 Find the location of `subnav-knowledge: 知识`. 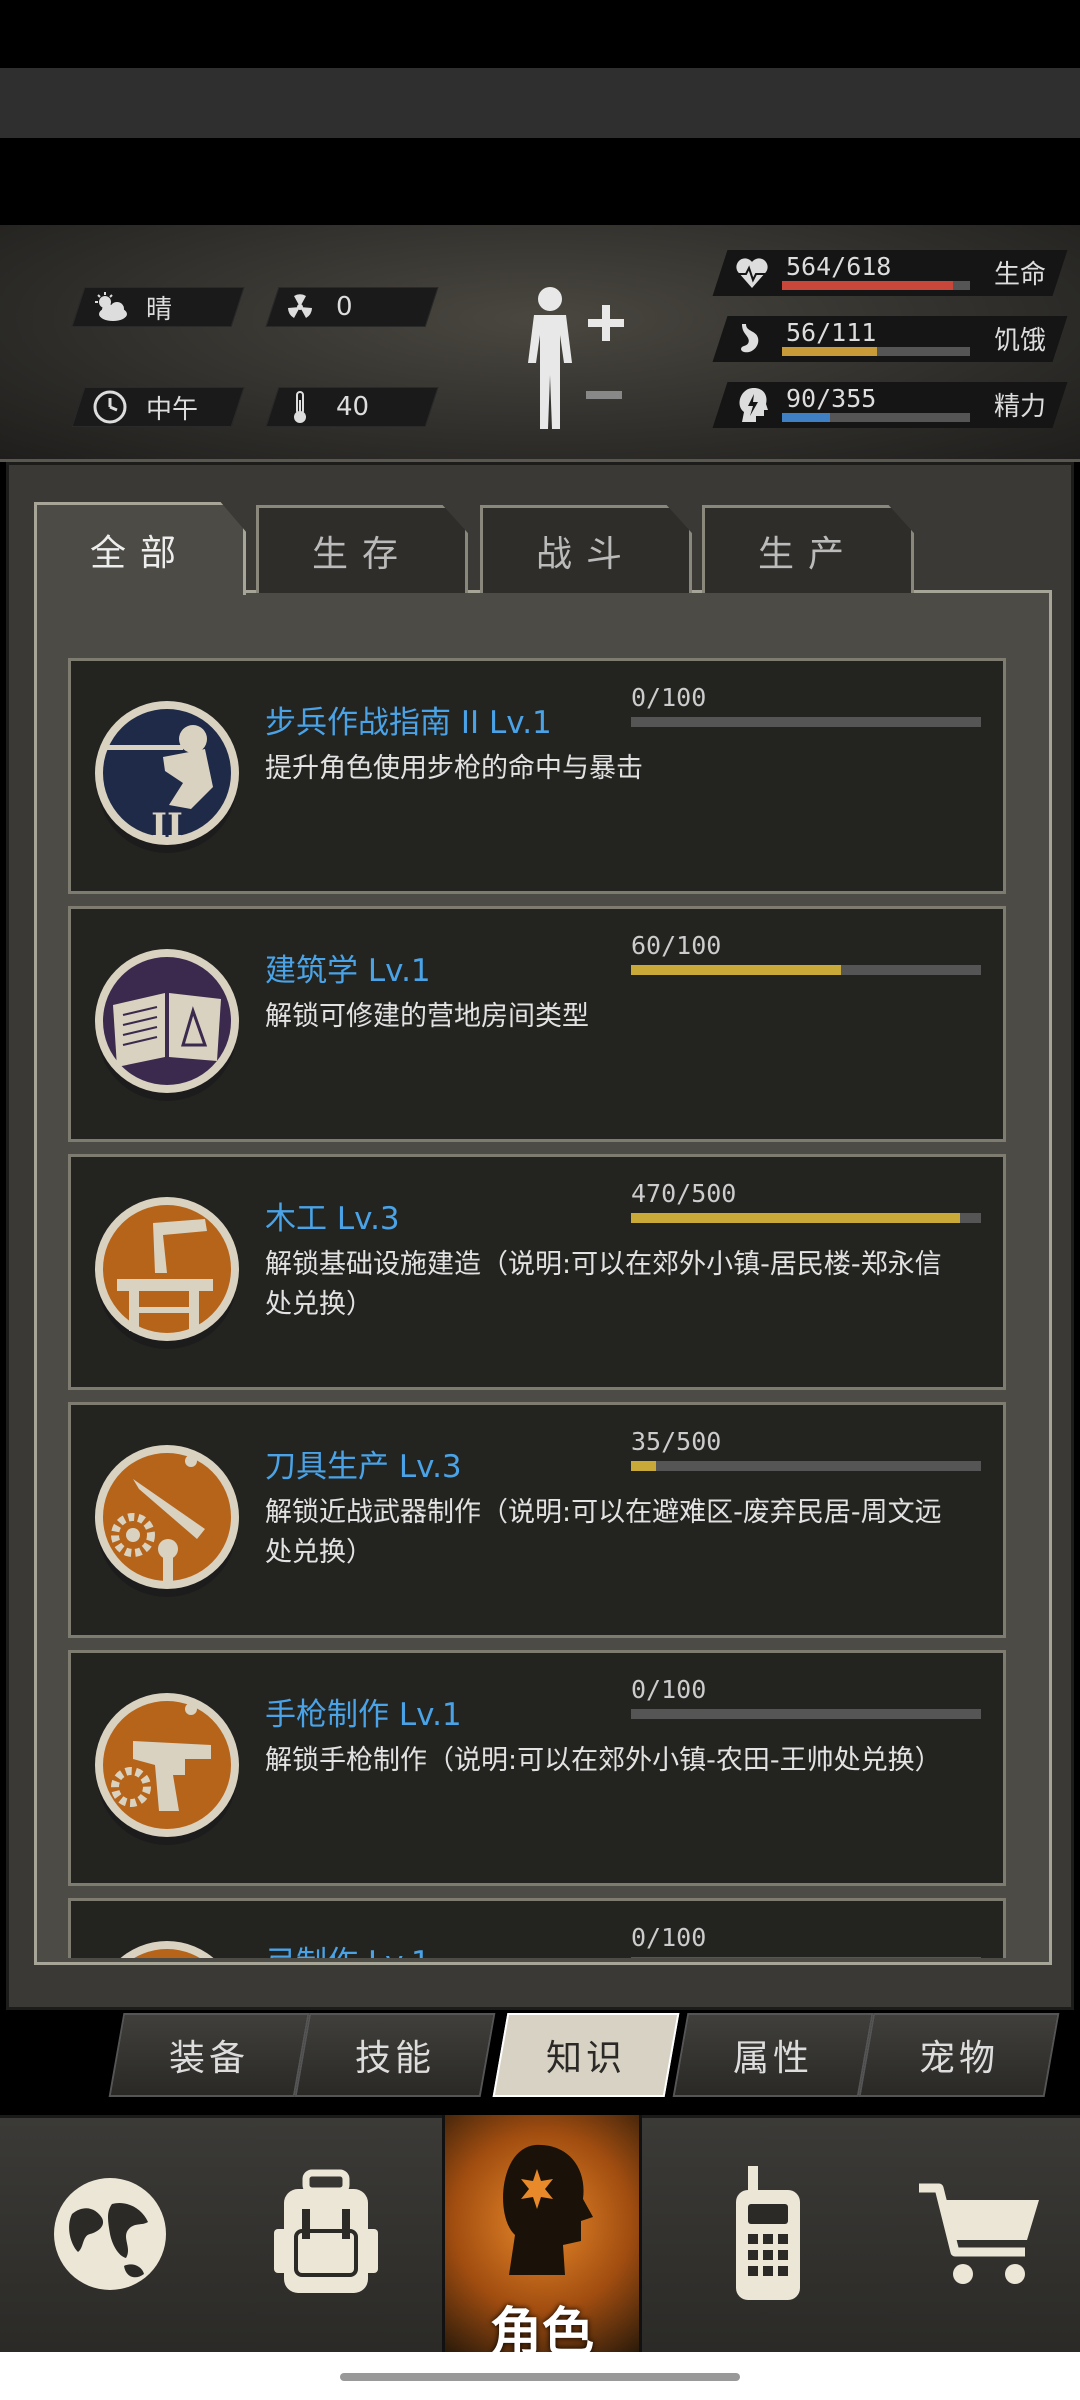

subnav-knowledge: 知识 is located at coordinates (586, 2055).